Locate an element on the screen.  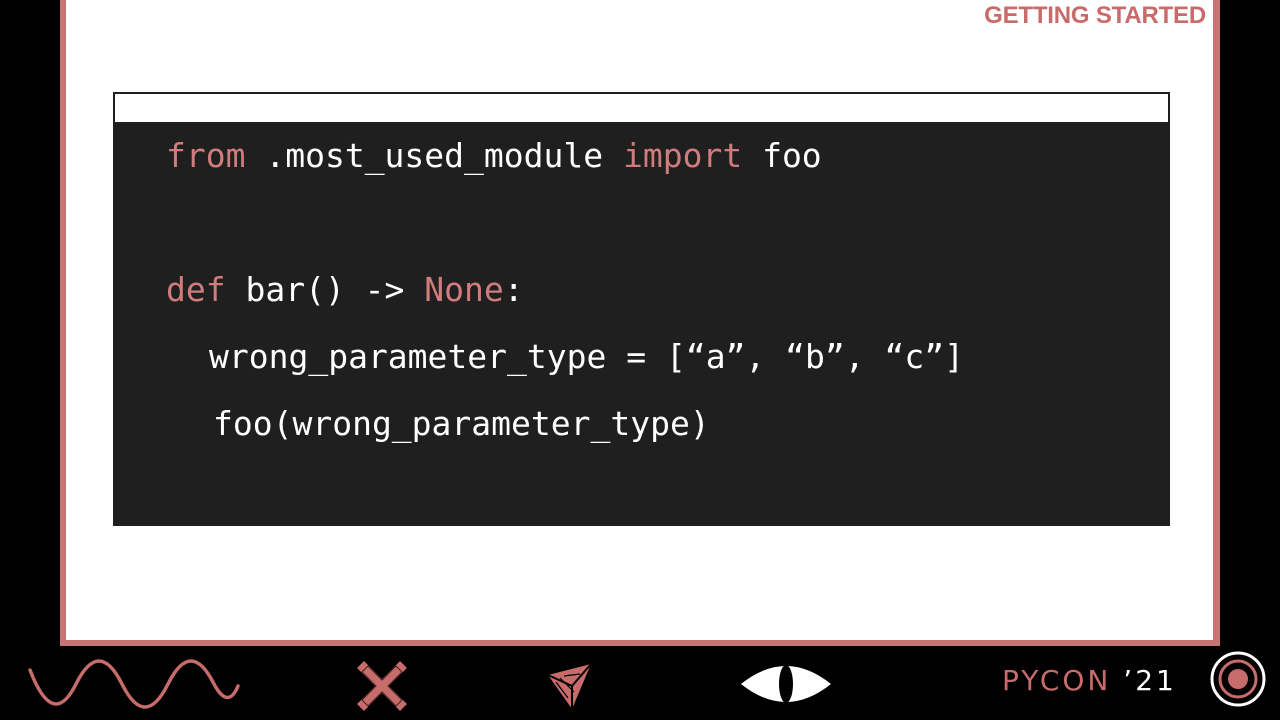
target-circle-icon is located at coordinates (1238, 679).